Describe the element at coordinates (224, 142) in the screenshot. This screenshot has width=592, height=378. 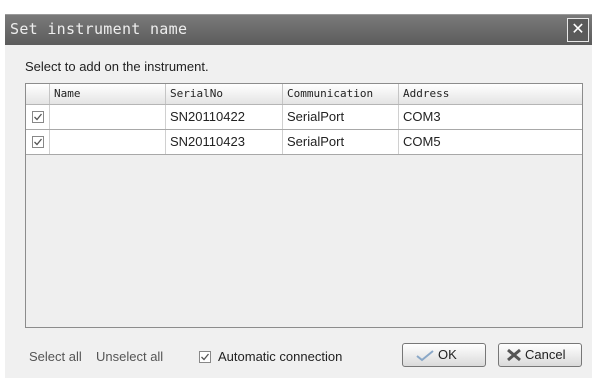
I see `cell-serialno: SN20110423` at that location.